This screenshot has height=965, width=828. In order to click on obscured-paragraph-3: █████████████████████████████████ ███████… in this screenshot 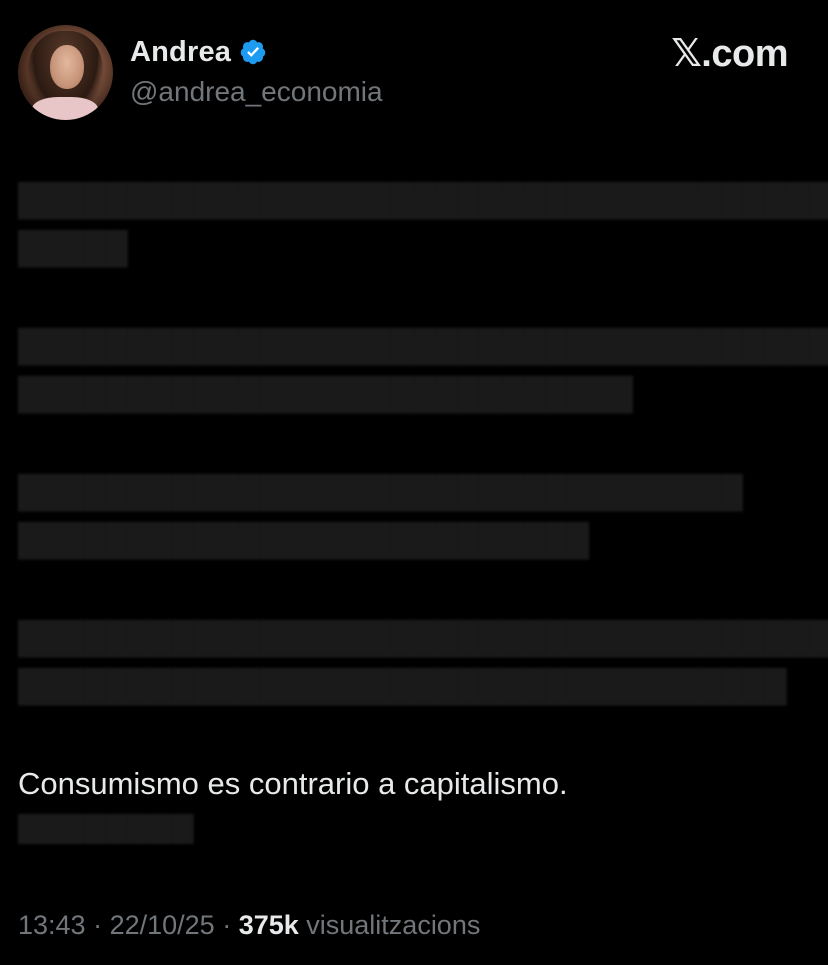, I will do `click(380, 515)`.